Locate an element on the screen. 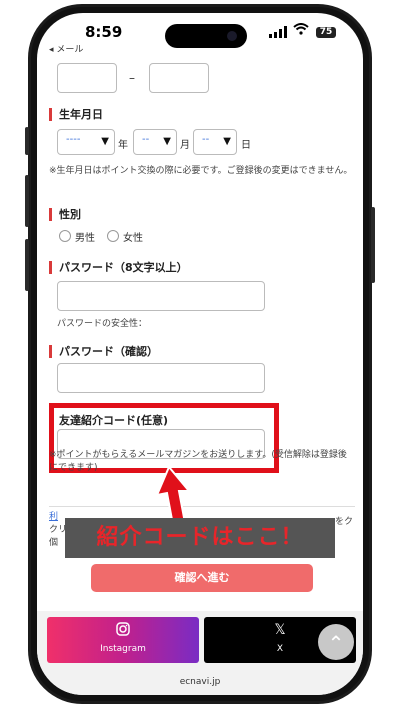  dynamic-island is located at coordinates (206, 36).